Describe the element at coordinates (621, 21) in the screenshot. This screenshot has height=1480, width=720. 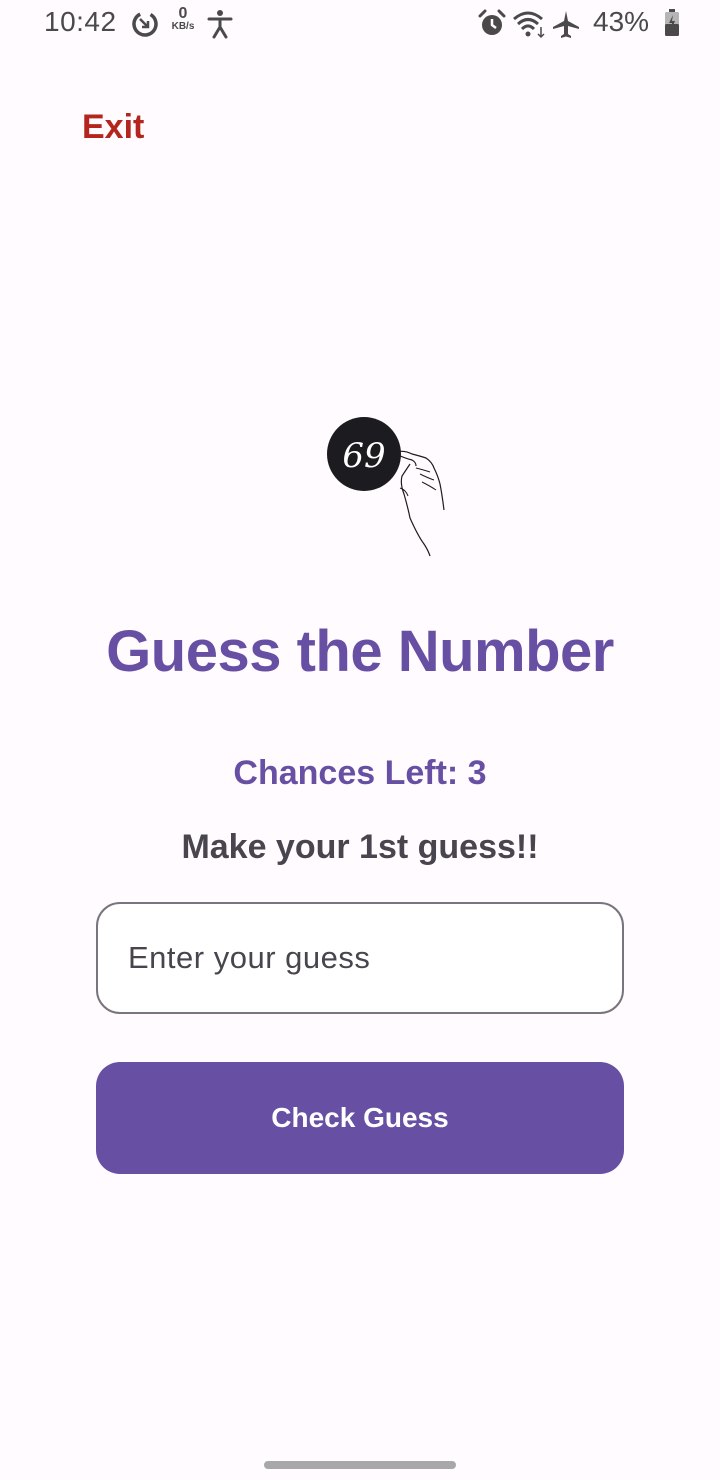
I see `battery-percentage: 43%` at that location.